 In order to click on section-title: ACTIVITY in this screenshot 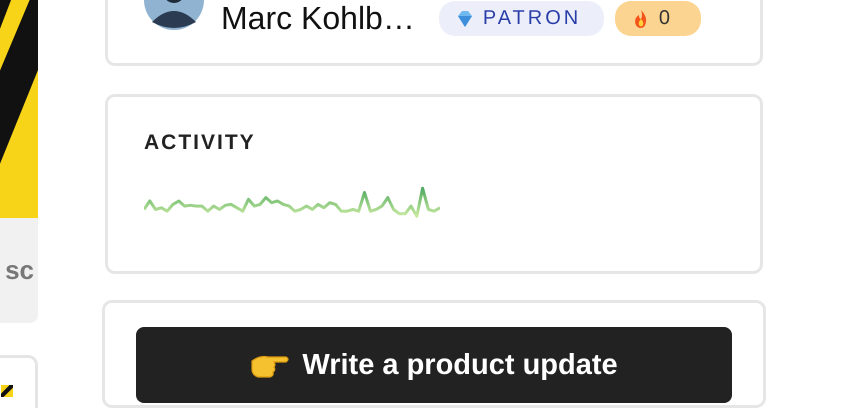, I will do `click(200, 143)`.